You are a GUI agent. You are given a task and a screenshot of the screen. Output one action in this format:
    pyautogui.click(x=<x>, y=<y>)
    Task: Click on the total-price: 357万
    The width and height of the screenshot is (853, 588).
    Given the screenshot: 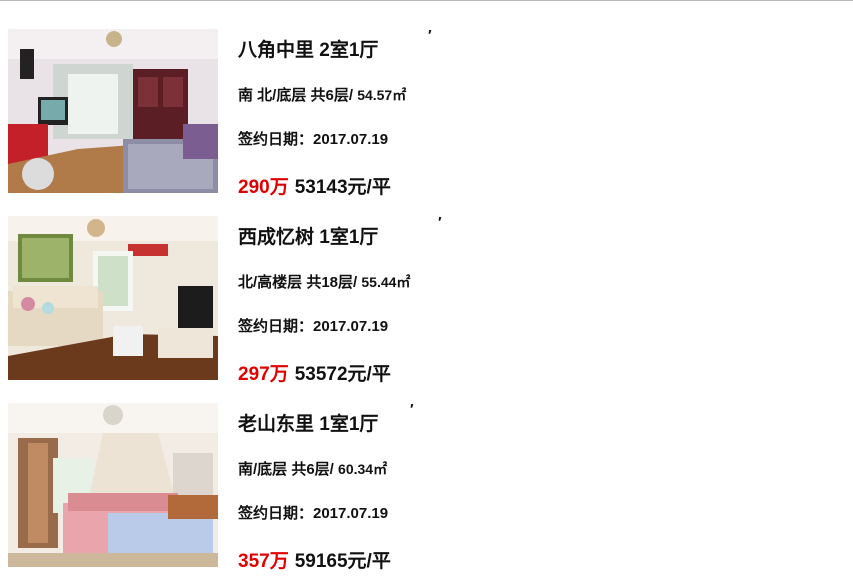 What is the action you would take?
    pyautogui.click(x=263, y=561)
    